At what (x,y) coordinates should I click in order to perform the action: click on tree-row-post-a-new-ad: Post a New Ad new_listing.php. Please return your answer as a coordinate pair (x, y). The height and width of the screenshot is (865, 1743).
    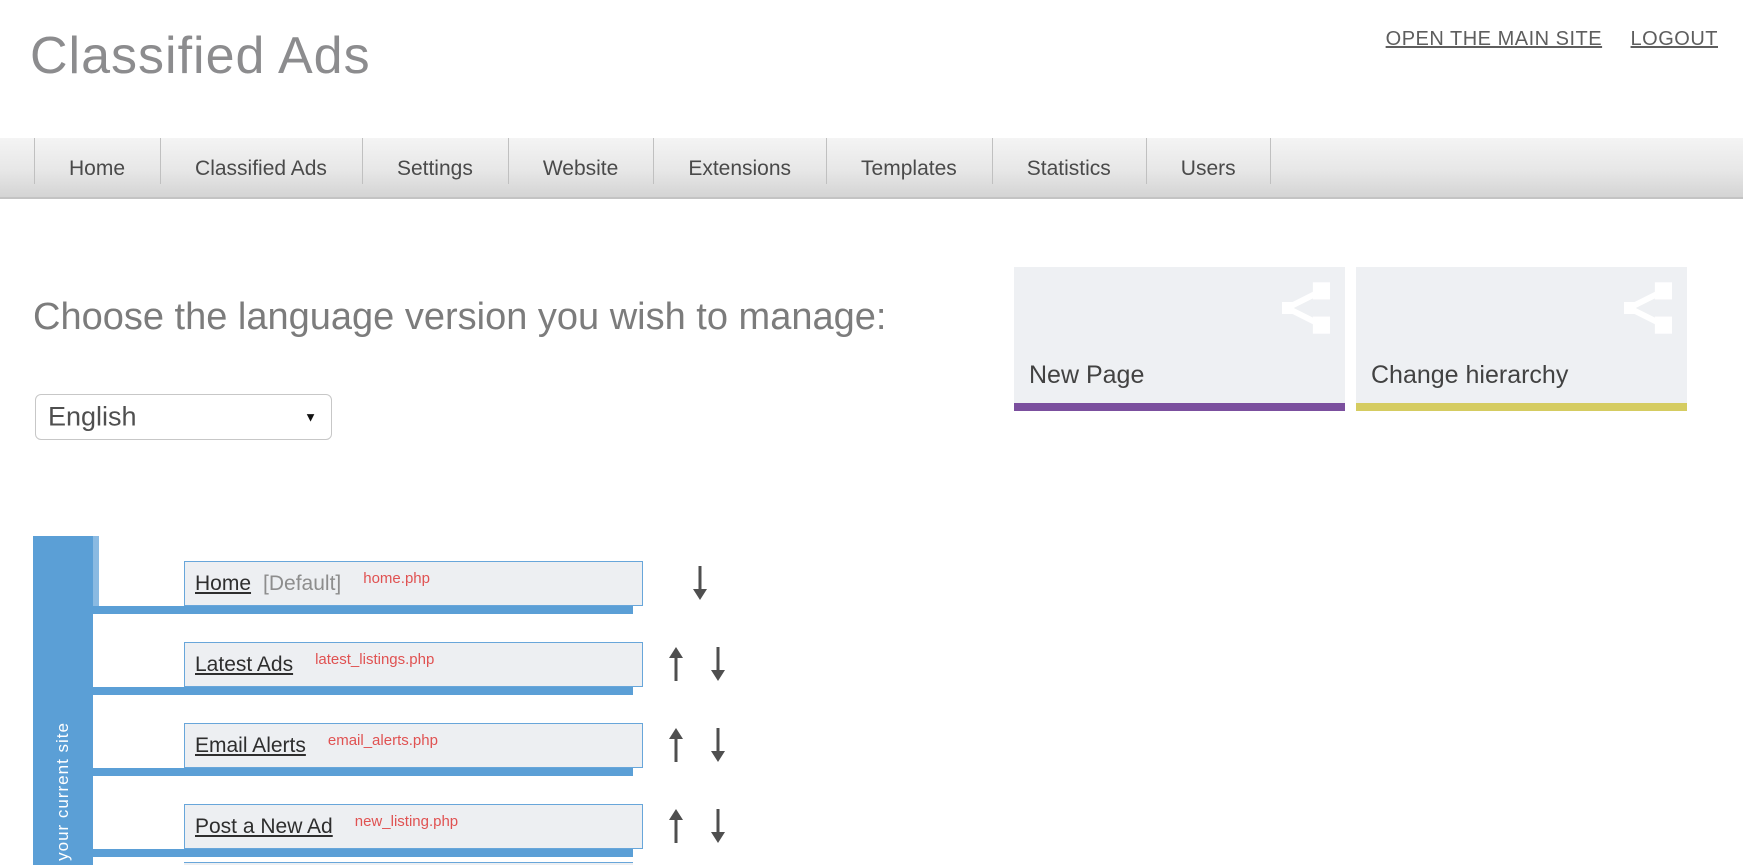
    Looking at the image, I should click on (413, 826).